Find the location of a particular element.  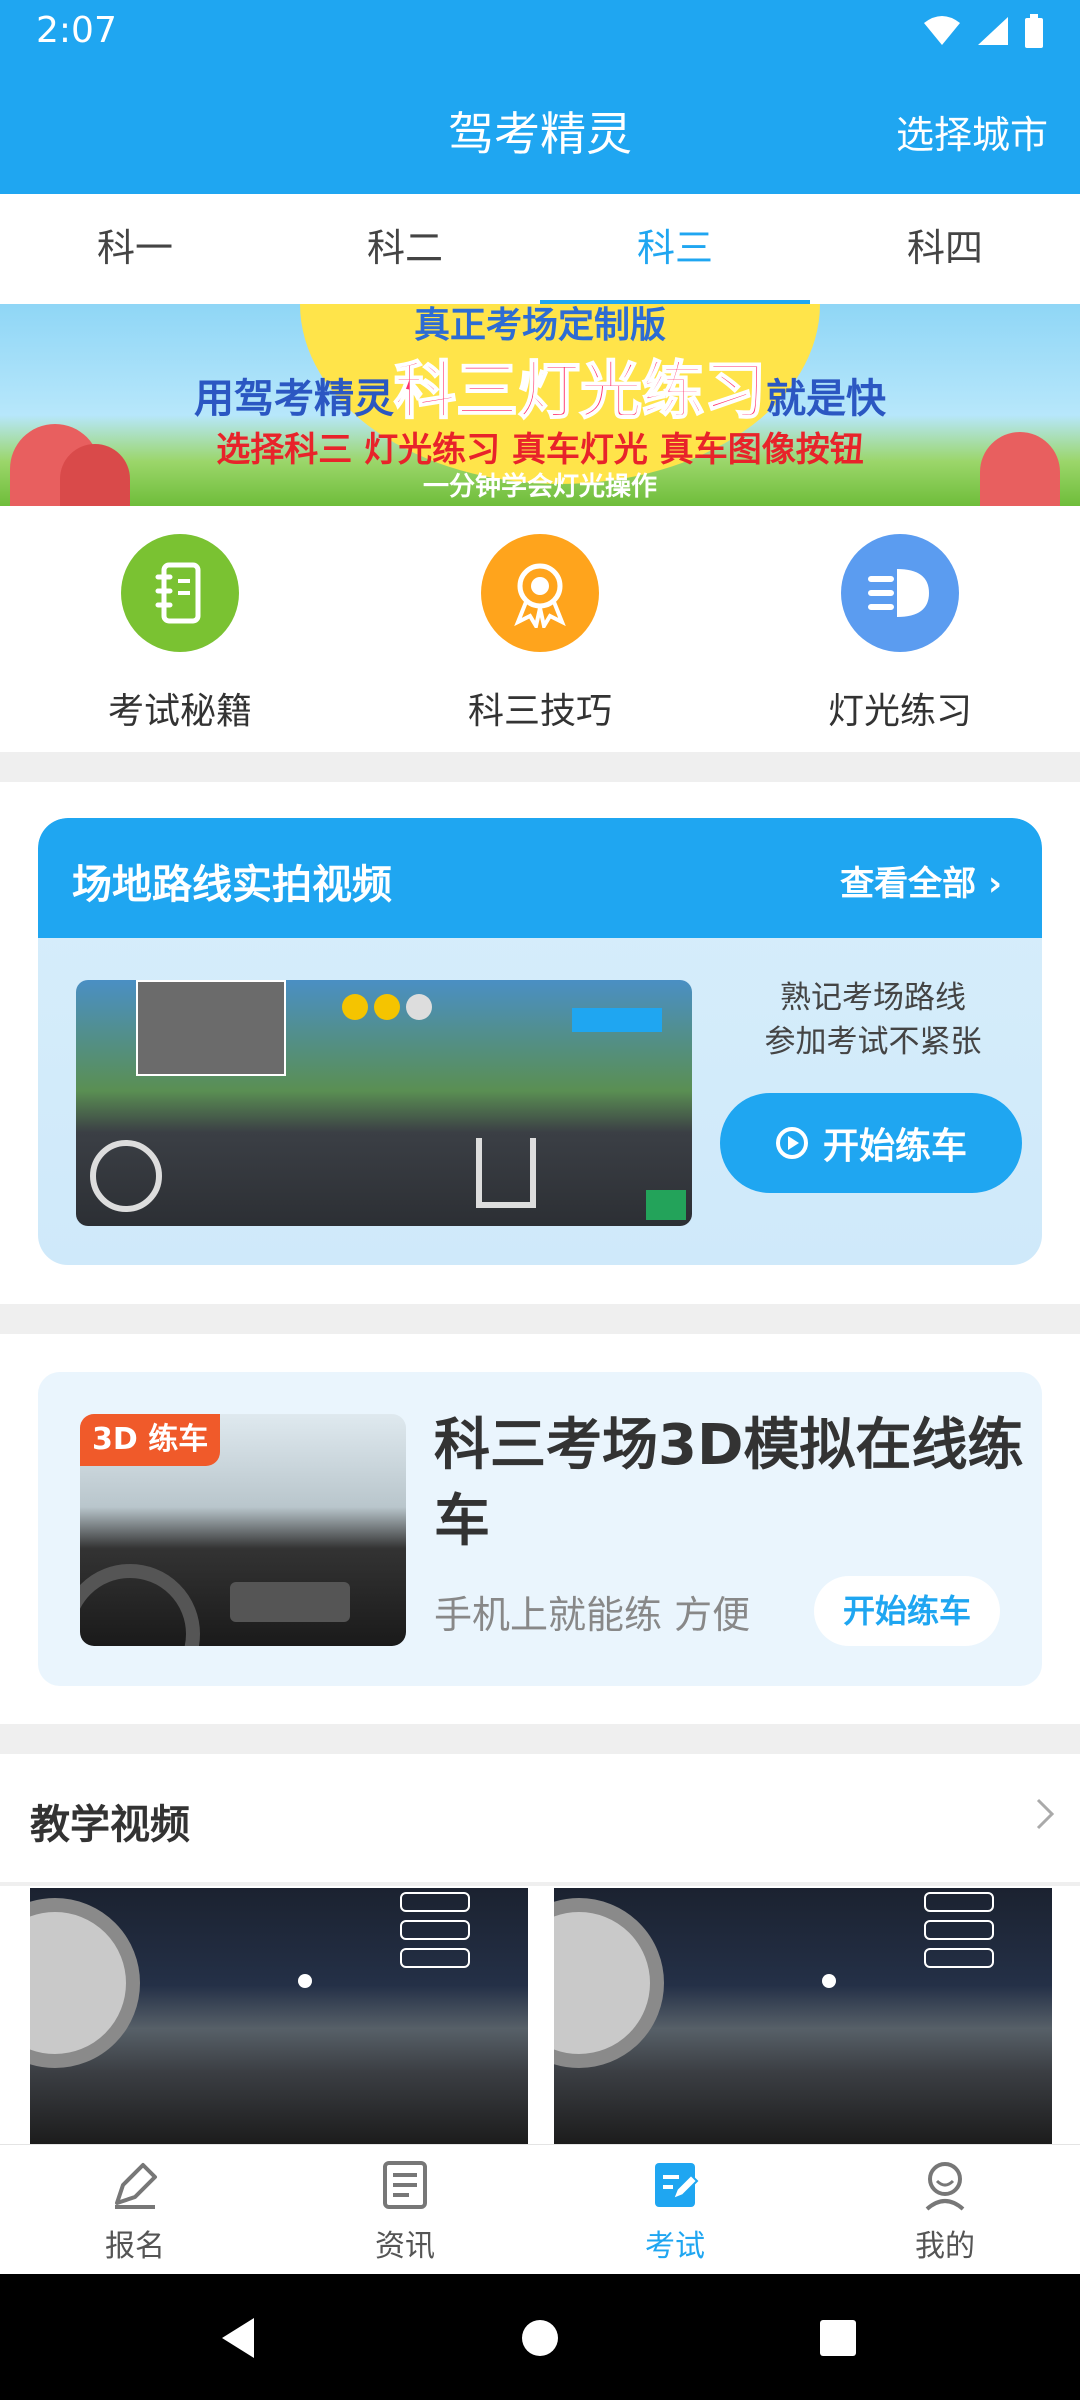

gear-shift-icon is located at coordinates (506, 1173).